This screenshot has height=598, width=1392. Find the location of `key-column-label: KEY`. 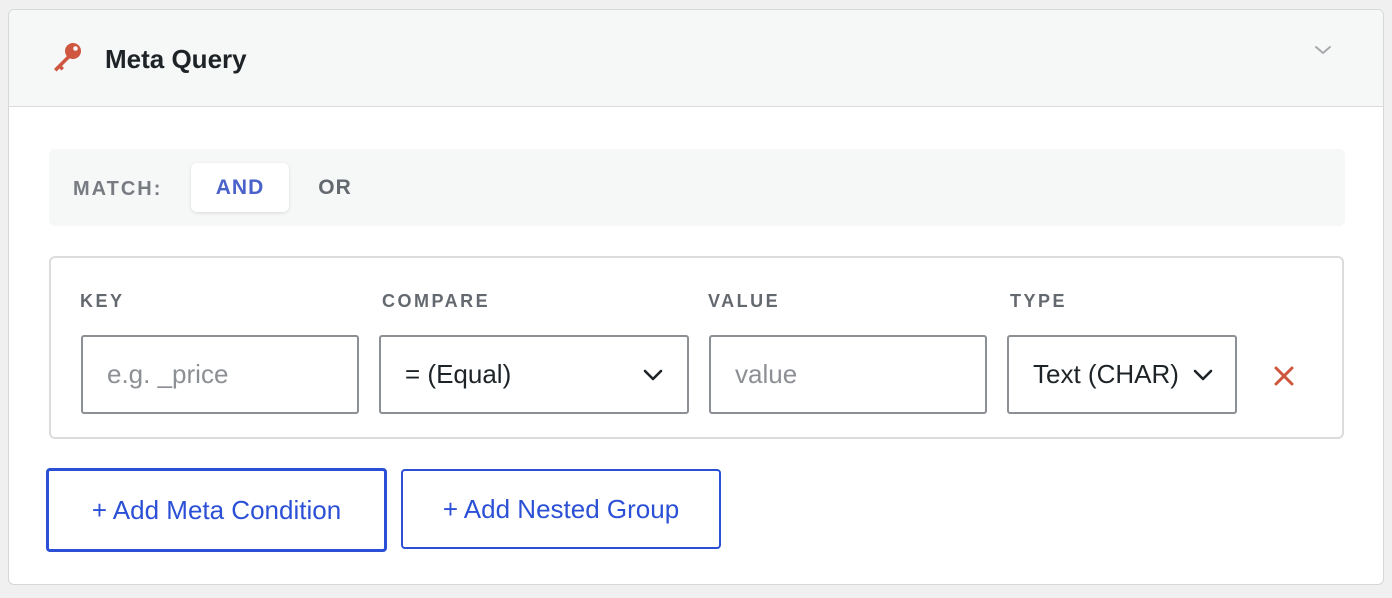

key-column-label: KEY is located at coordinates (102, 301).